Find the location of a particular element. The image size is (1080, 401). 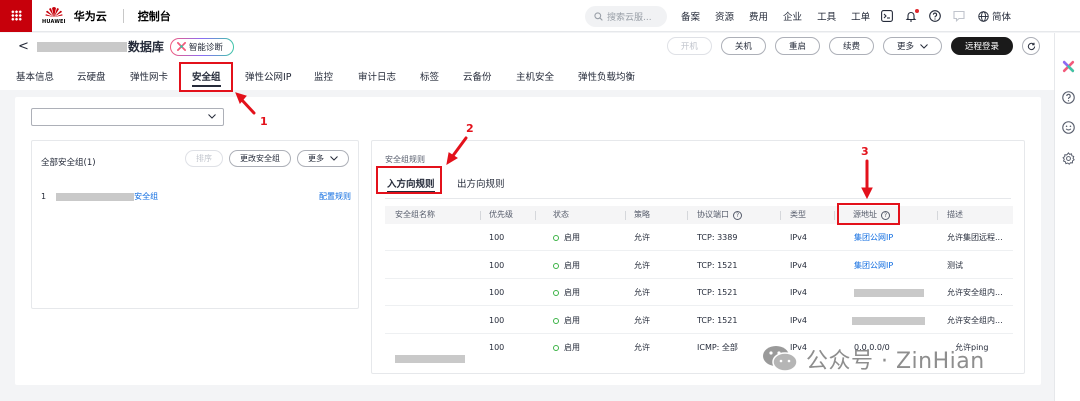

annotation-number-2: 2 is located at coordinates (470, 128).